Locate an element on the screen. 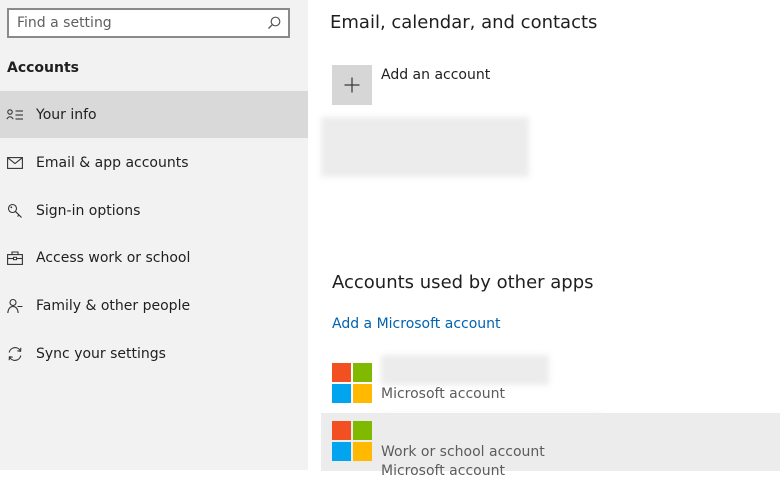 The width and height of the screenshot is (780, 479). account-type-label: Microsoft account is located at coordinates (443, 394).